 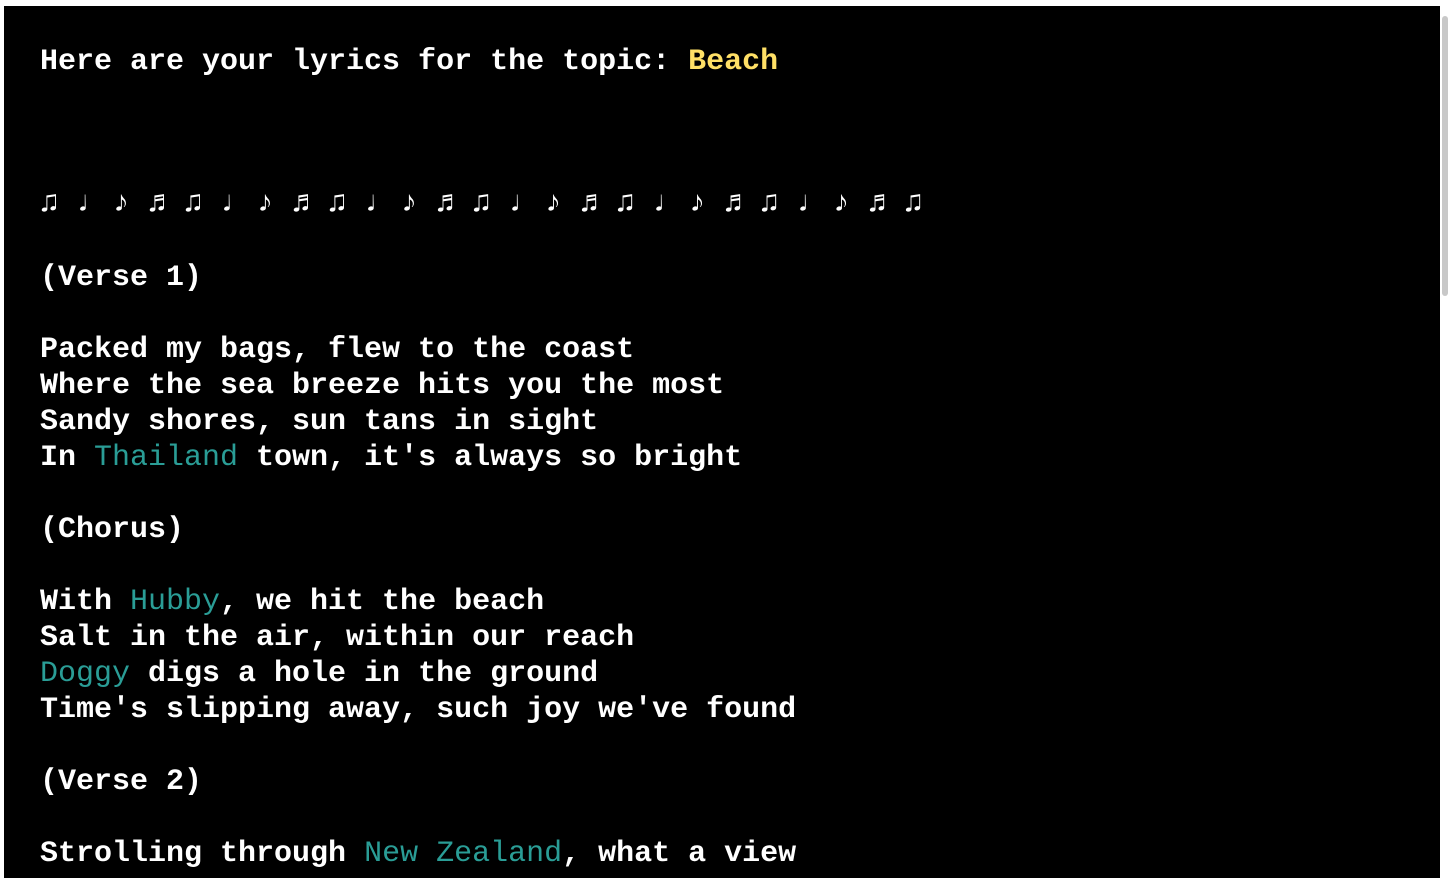 What do you see at coordinates (319, 422) in the screenshot?
I see `lyric-line: Sandy shores, sun tans in sight` at bounding box center [319, 422].